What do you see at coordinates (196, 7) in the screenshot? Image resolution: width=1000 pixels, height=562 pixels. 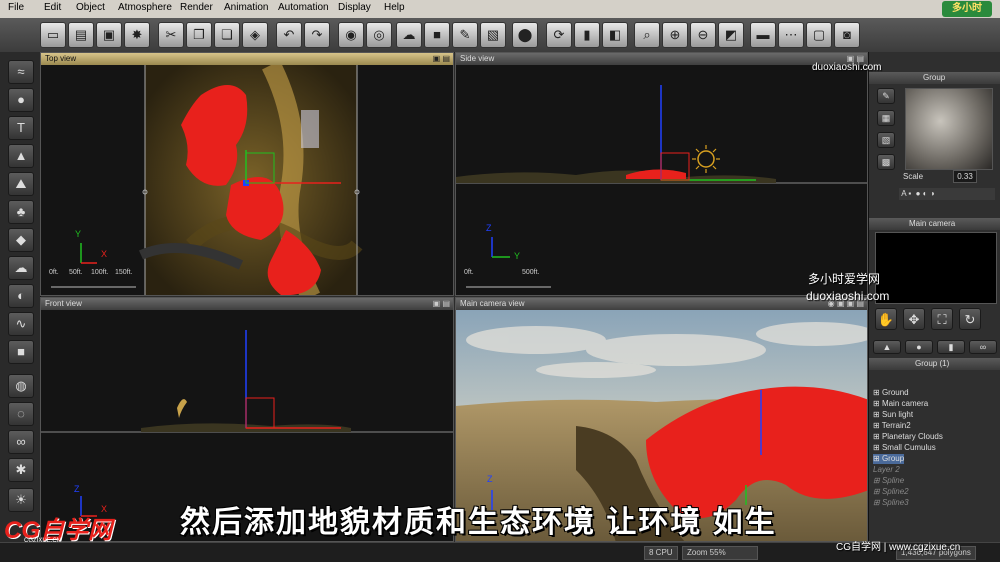 I see `menu-render: Render` at bounding box center [196, 7].